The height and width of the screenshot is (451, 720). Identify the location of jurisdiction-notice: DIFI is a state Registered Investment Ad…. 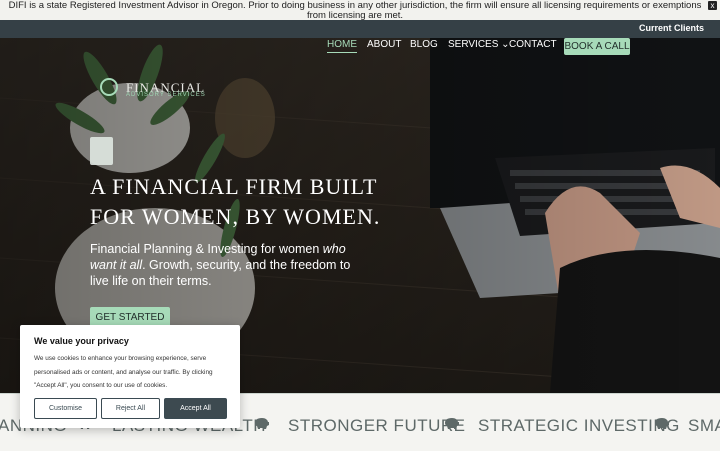
(360, 10).